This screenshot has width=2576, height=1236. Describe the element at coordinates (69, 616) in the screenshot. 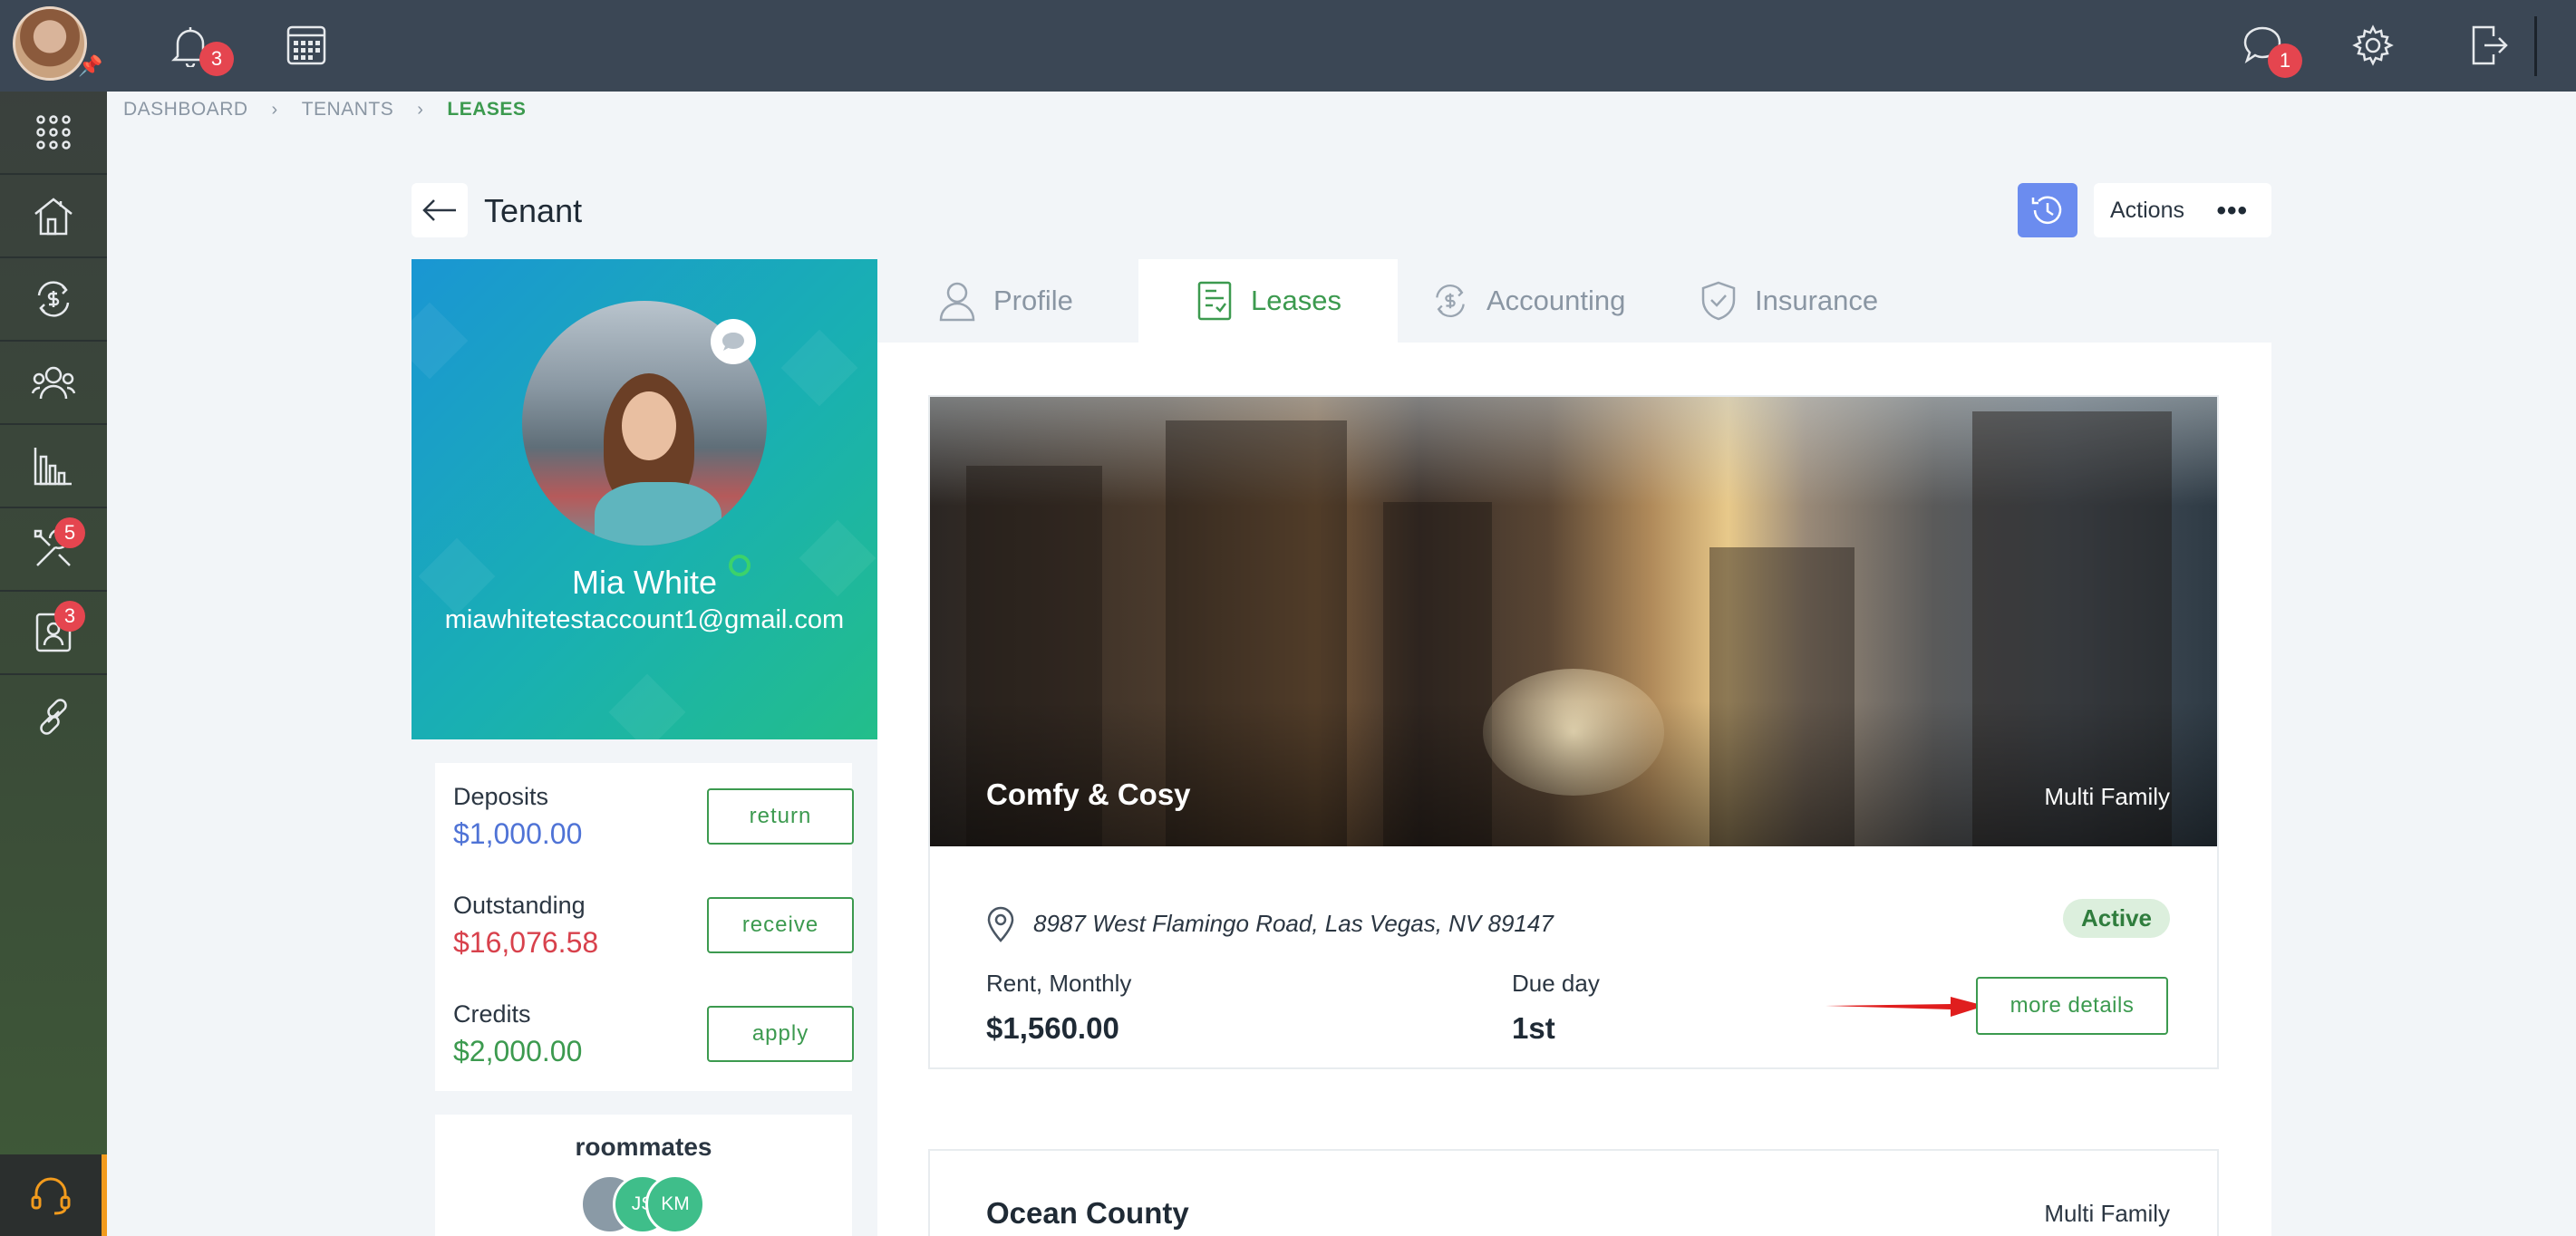

I see `applications-badge: 3` at that location.